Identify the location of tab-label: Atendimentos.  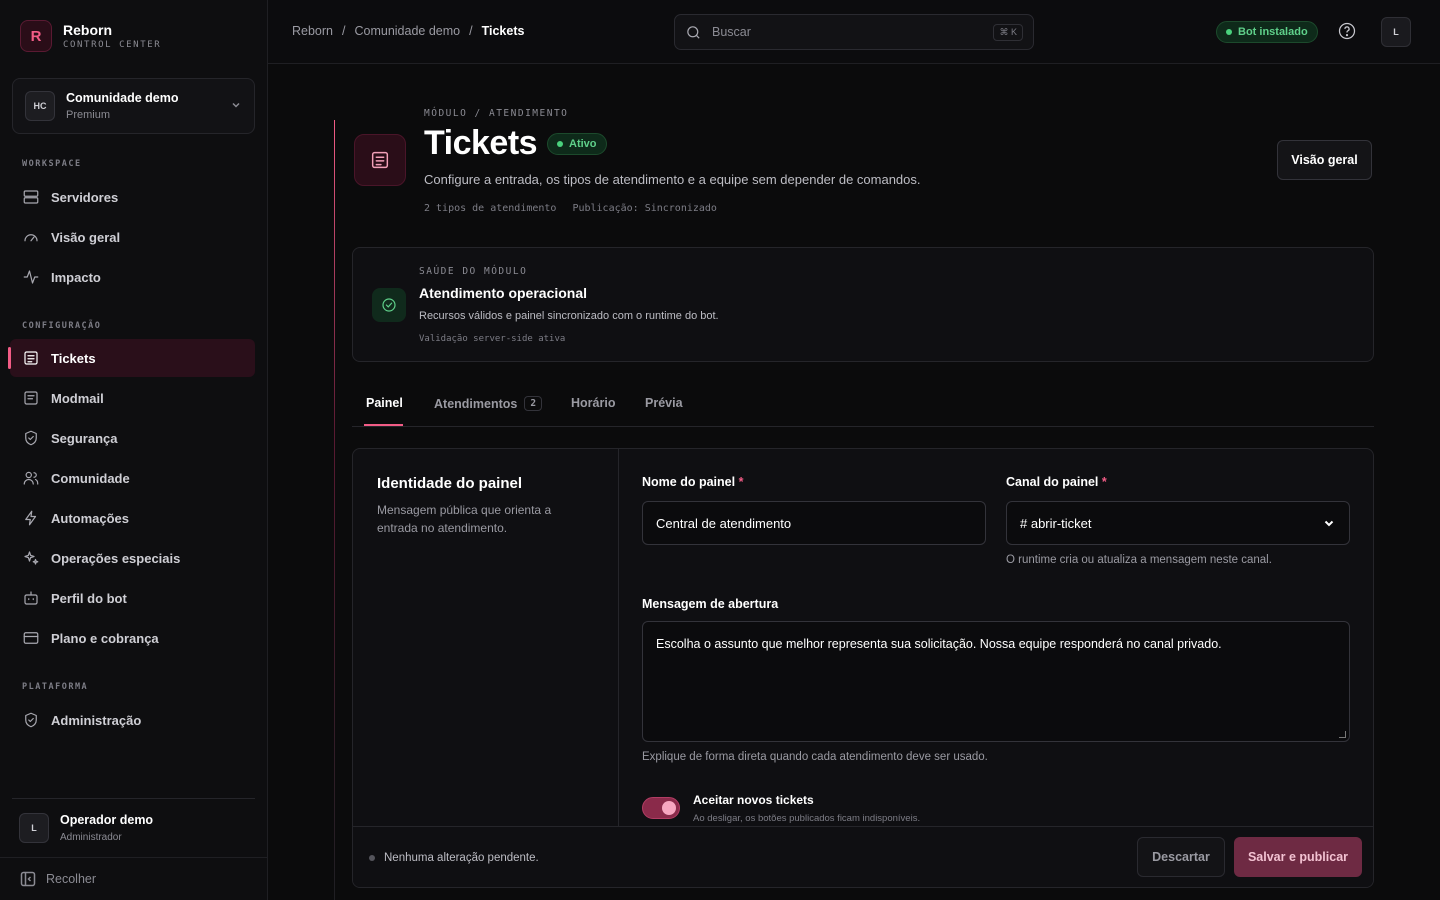
(476, 403).